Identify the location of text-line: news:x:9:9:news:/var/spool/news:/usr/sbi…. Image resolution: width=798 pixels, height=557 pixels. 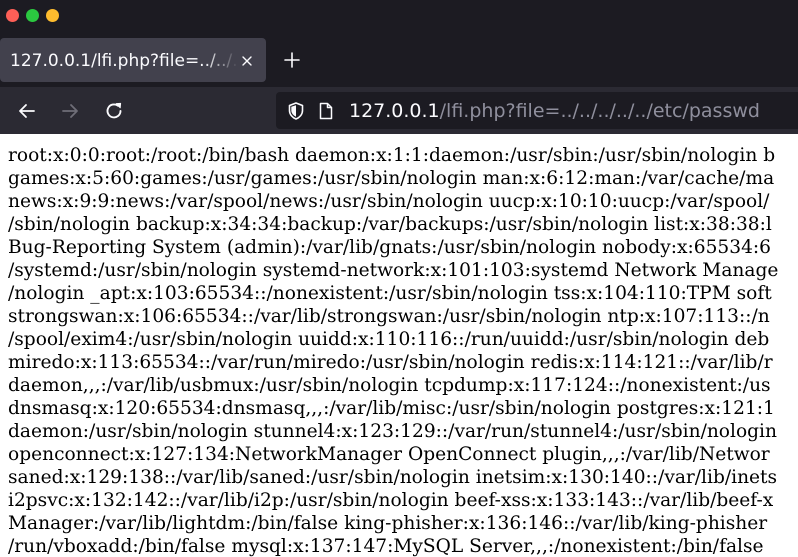
(389, 201).